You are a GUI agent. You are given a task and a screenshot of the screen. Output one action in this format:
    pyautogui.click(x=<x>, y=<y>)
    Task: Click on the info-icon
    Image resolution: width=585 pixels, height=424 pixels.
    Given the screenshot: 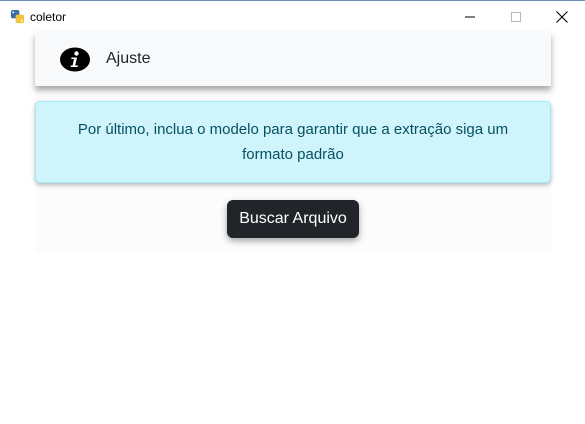 What is the action you would take?
    pyautogui.click(x=75, y=59)
    